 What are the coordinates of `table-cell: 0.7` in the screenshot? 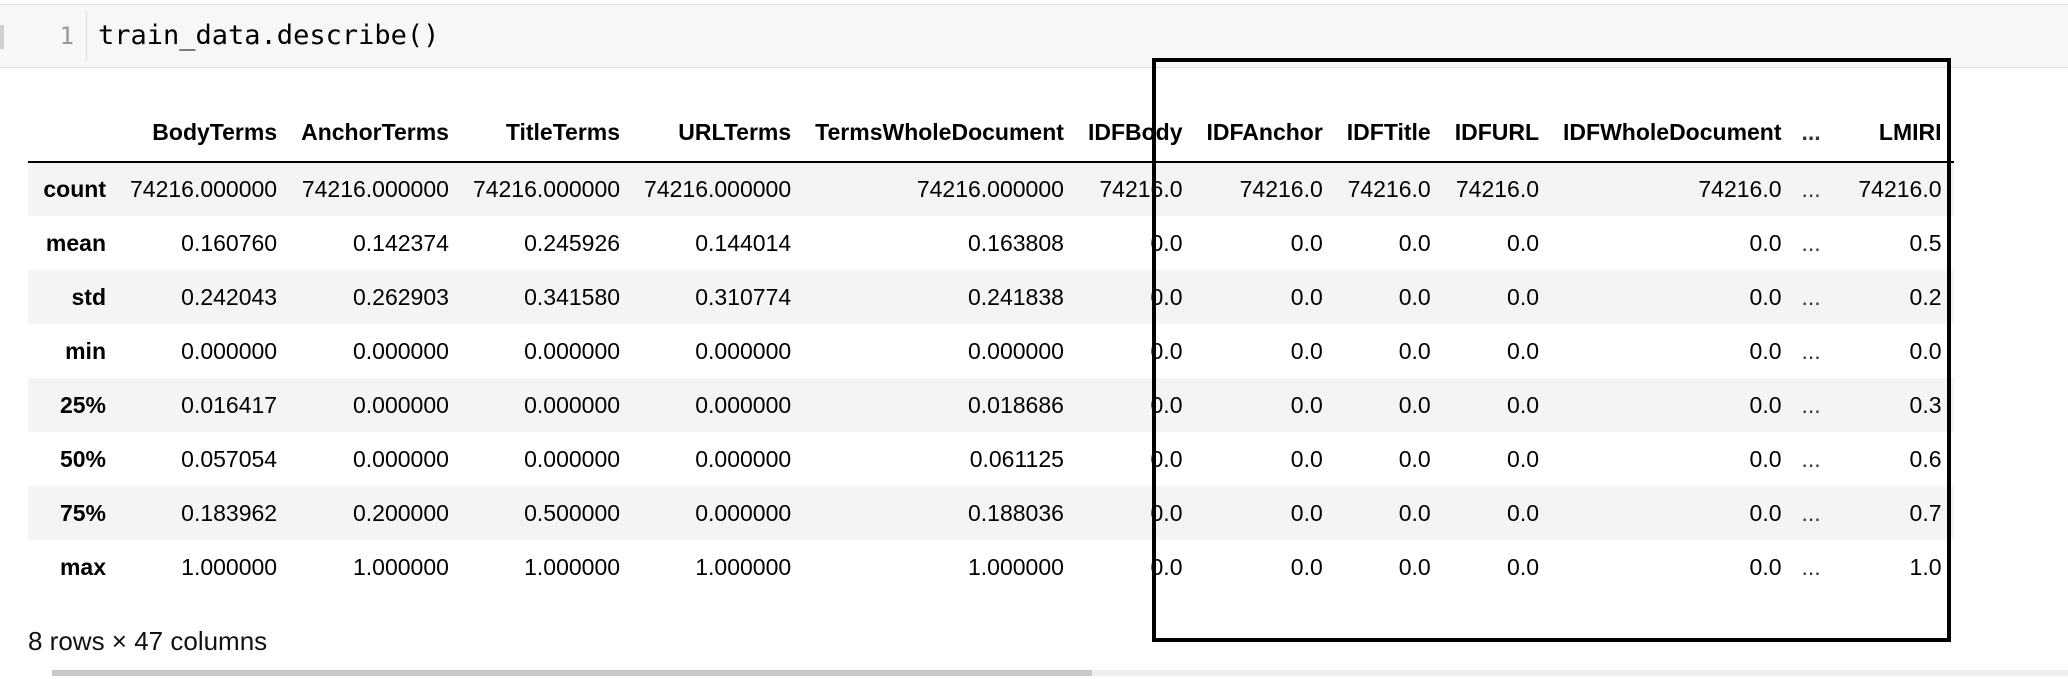 It's located at (1925, 512).